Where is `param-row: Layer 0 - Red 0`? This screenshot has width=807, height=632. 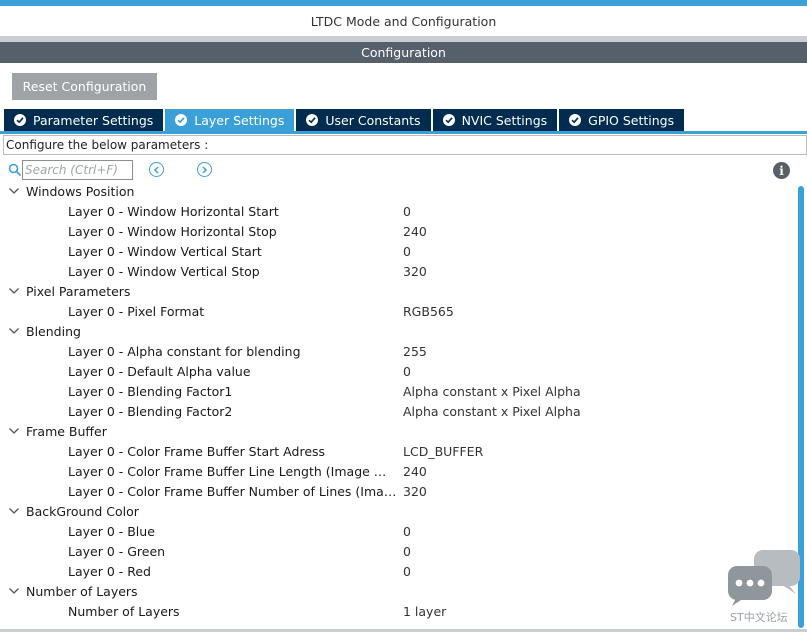 param-row: Layer 0 - Red 0 is located at coordinates (398, 571).